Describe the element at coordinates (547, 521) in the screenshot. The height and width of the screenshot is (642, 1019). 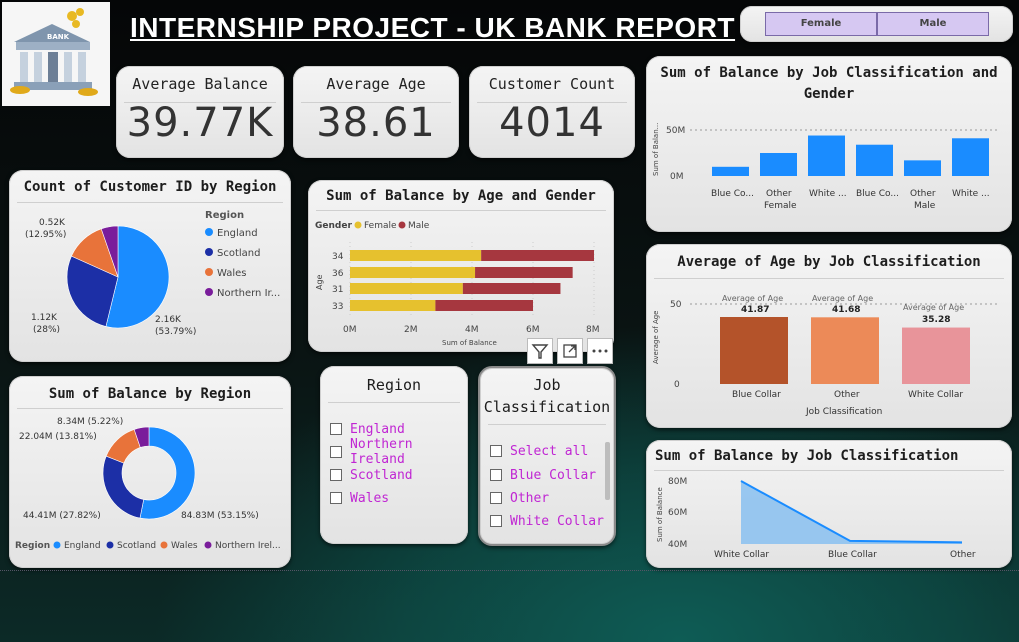
I see `job-option-white-collar: White Collar` at that location.